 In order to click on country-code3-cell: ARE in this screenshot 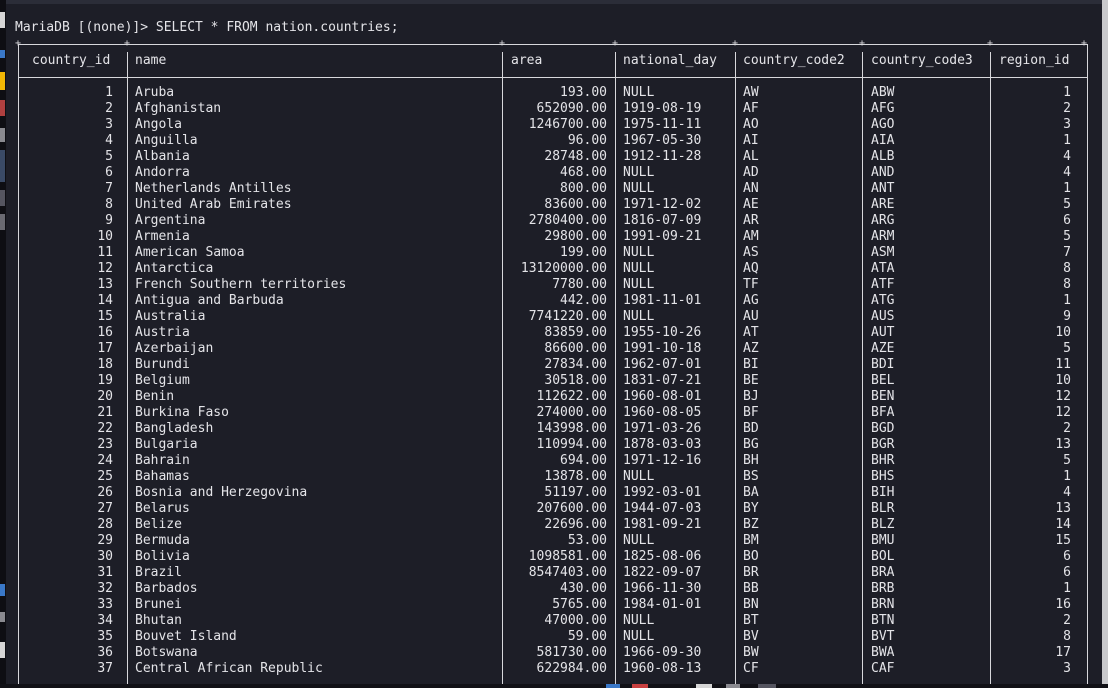, I will do `click(883, 204)`.